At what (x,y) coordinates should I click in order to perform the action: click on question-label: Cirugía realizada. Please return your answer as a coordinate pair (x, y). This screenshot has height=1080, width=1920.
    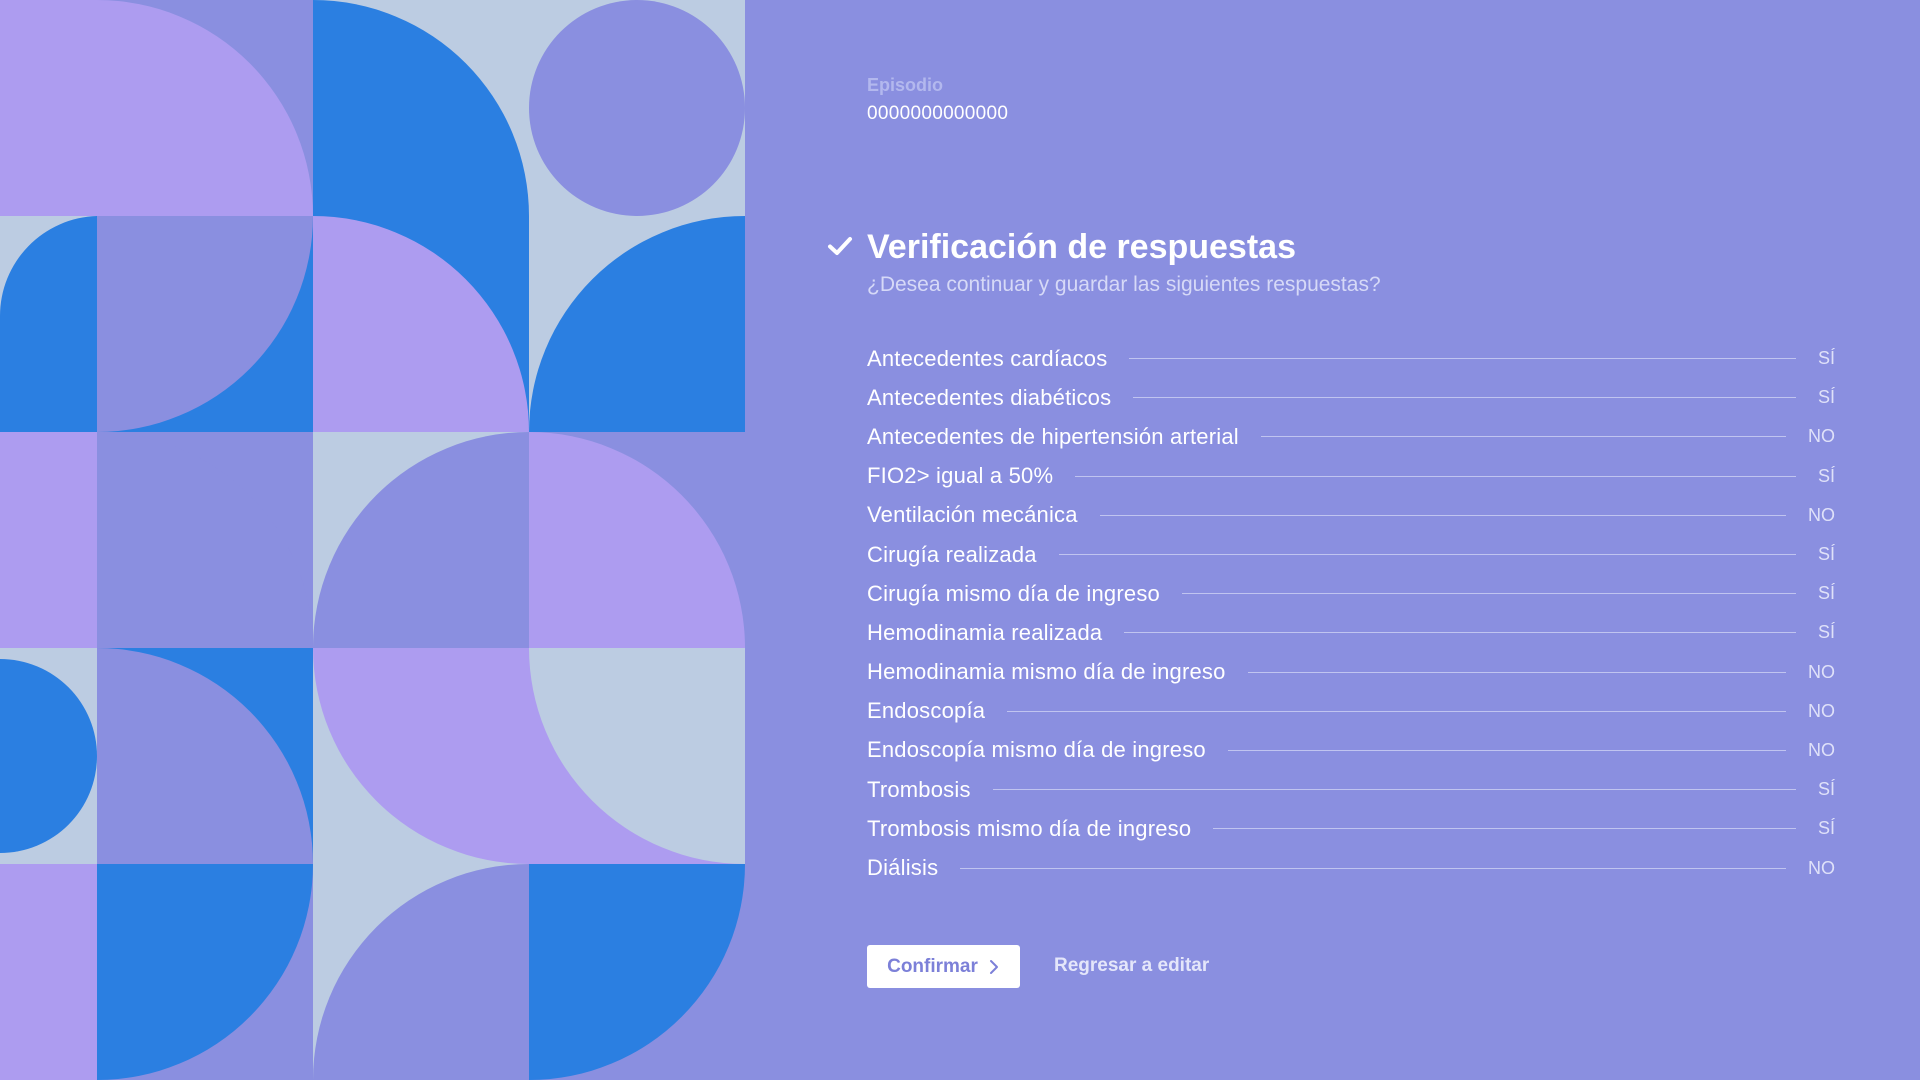
    Looking at the image, I should click on (952, 554).